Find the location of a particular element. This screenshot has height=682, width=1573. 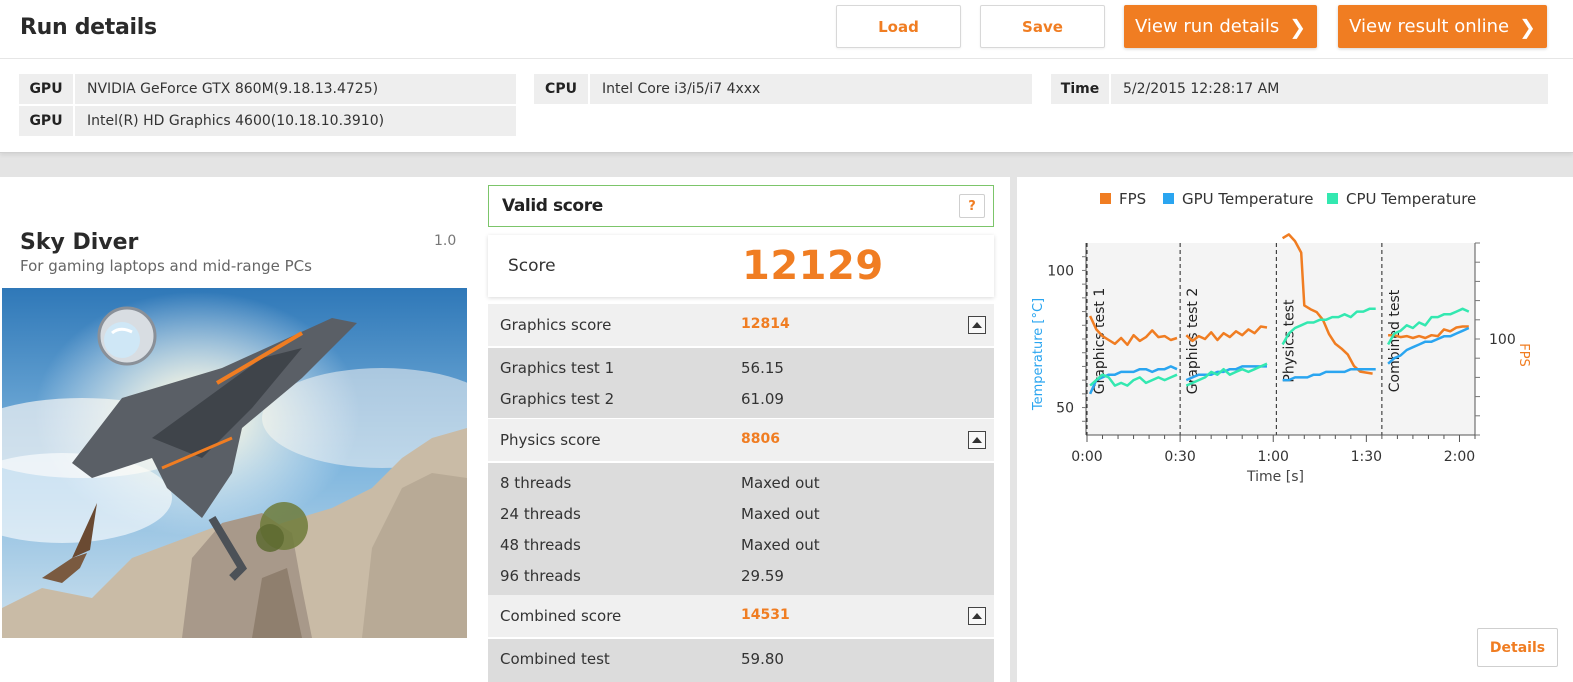

y-tick-label-left: 100 is located at coordinates (1060, 271).